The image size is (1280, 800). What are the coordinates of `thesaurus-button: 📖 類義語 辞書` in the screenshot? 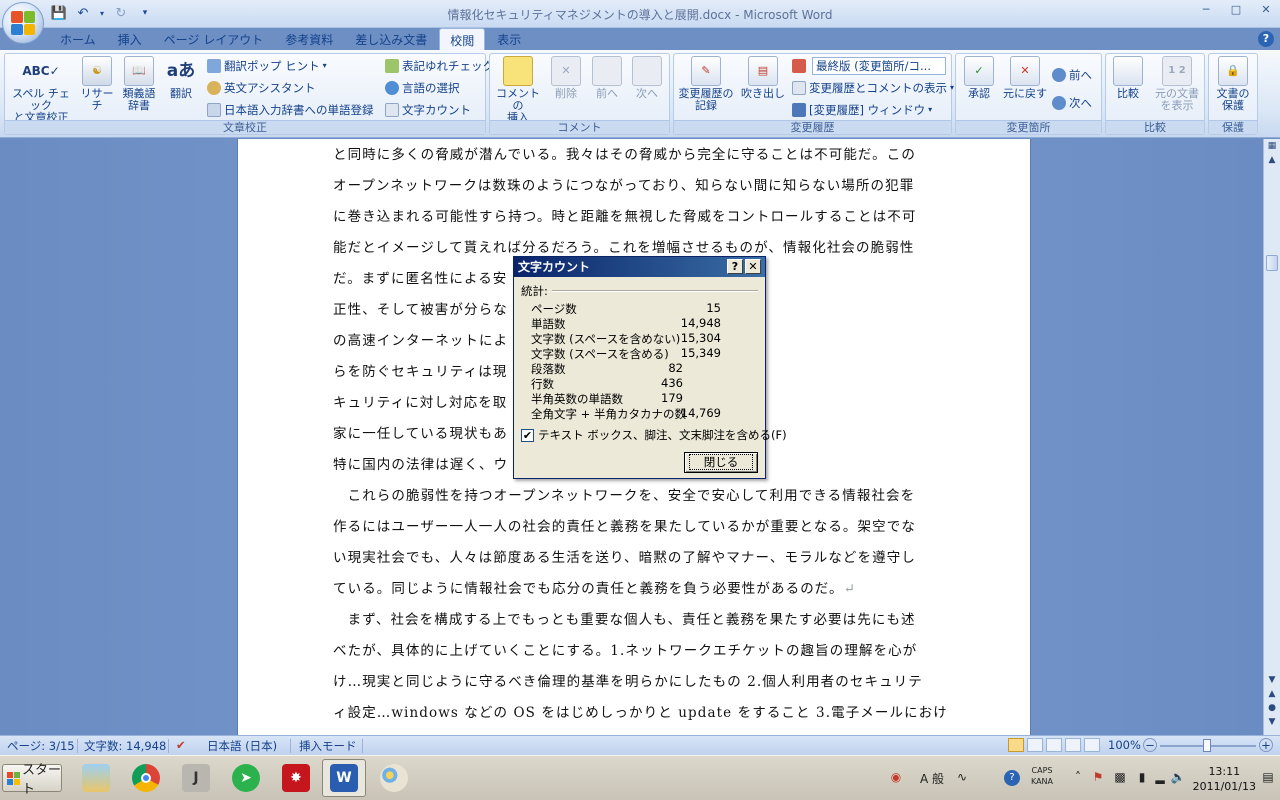 It's located at (139, 84).